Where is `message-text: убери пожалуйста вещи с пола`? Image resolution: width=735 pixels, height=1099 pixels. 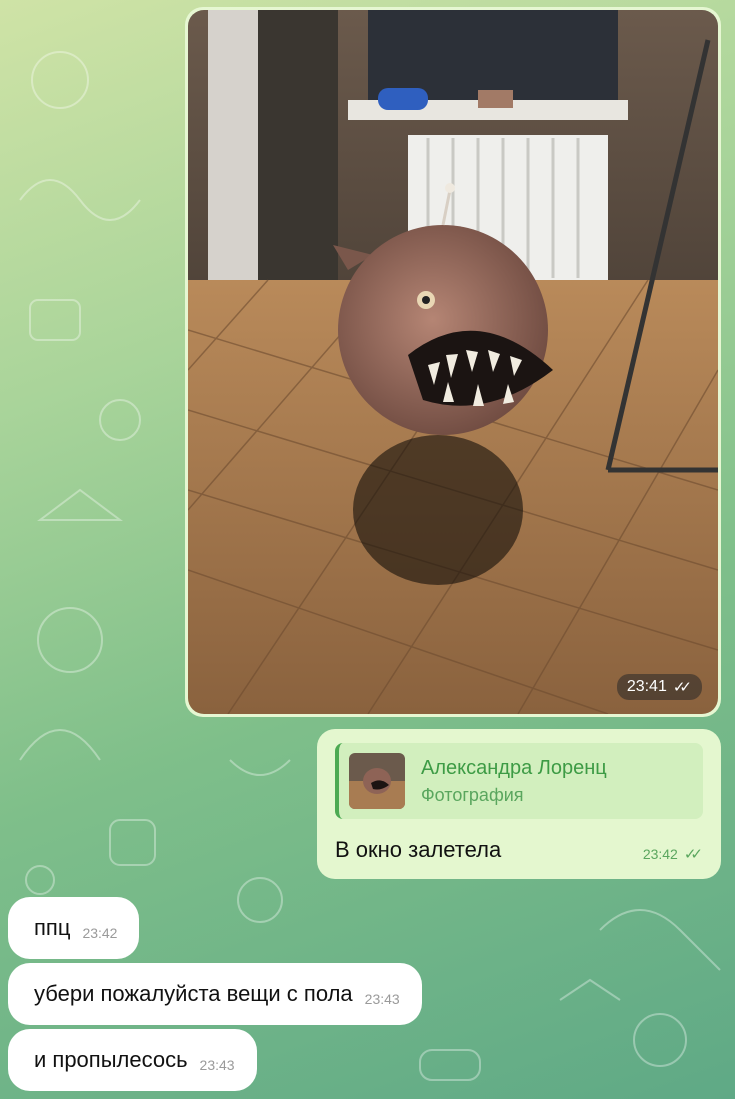 message-text: убери пожалуйста вещи с пола is located at coordinates (193, 993).